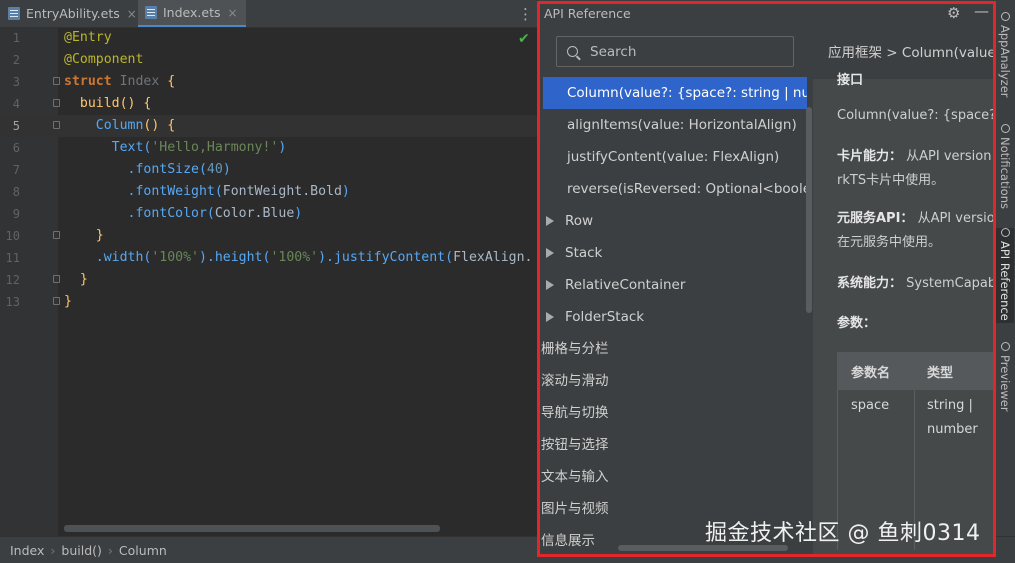 The image size is (1015, 563). Describe the element at coordinates (16, 104) in the screenshot. I see `line-number: 4` at that location.